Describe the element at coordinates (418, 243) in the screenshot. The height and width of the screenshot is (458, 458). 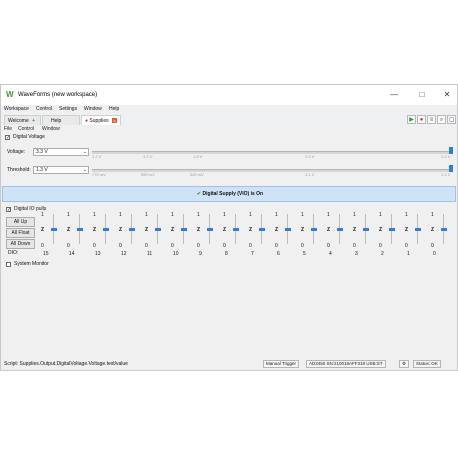
I see `dio-pull-slider-1: 1 Z 0 1` at that location.